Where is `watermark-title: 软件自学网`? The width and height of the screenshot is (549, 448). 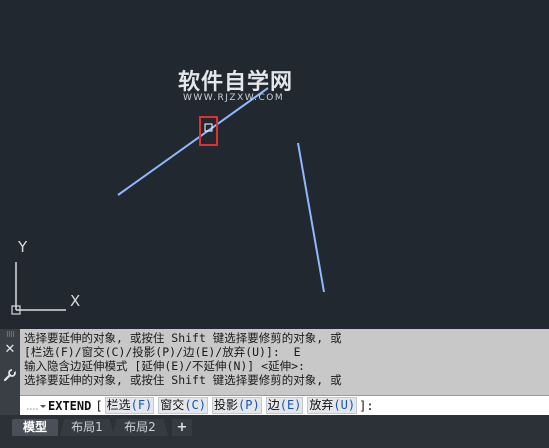 watermark-title: 软件自学网 is located at coordinates (236, 82).